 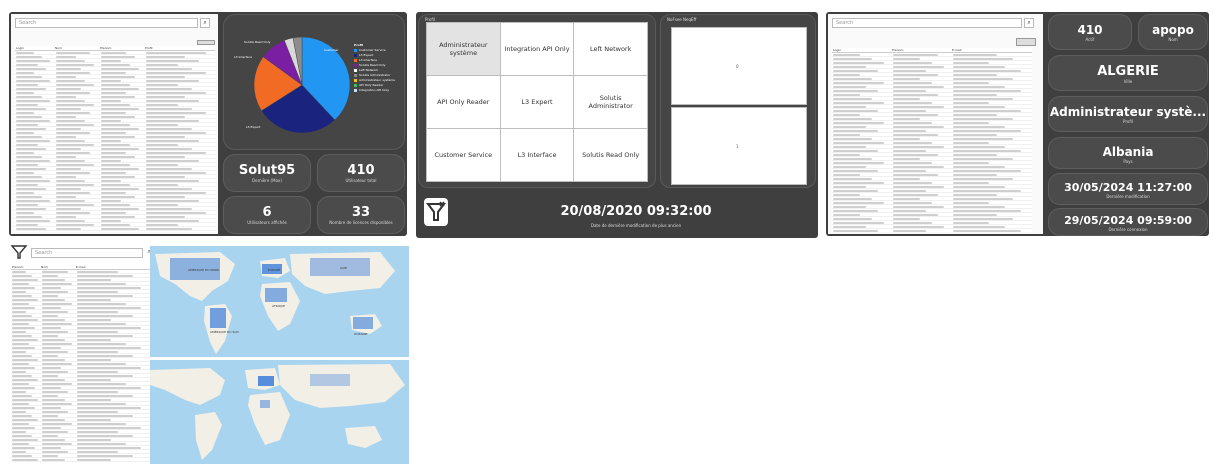 I want to click on value-text: 1, so click(x=737, y=146).